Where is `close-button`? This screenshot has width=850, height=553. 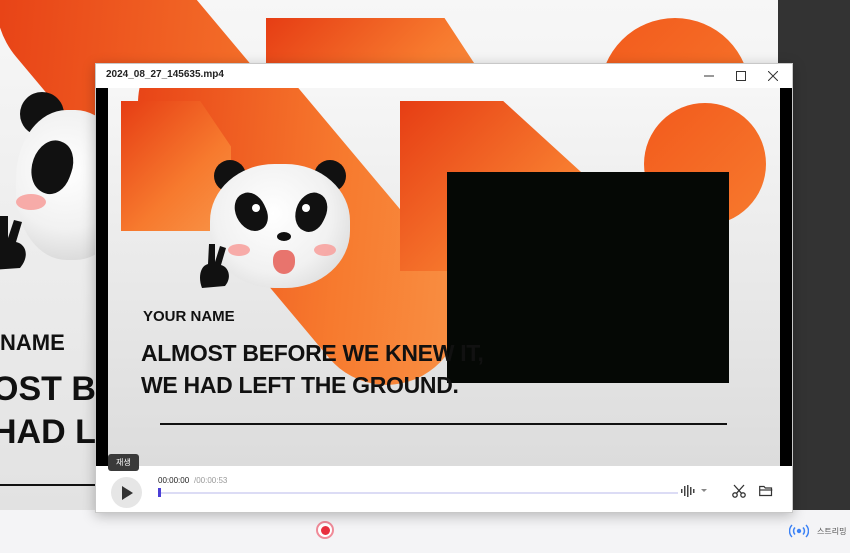
close-button is located at coordinates (773, 76).